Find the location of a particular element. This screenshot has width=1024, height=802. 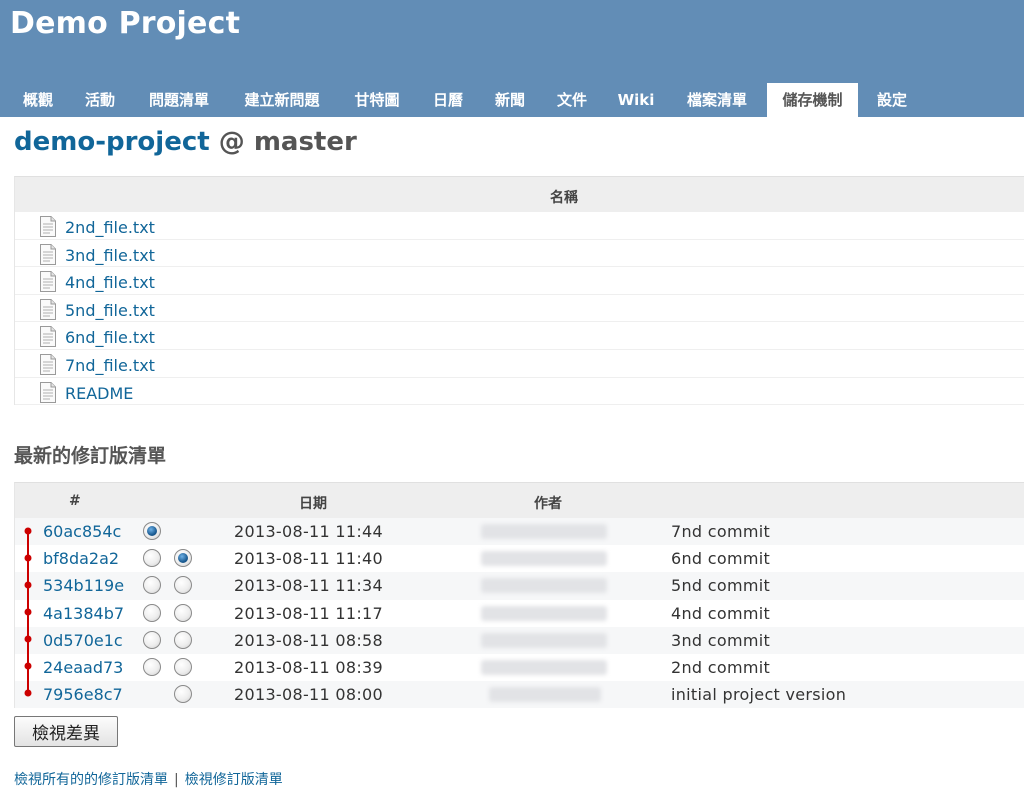

revision-row: 24eaad73 2013-08-11 08:39 2nd commit is located at coordinates (519, 667).